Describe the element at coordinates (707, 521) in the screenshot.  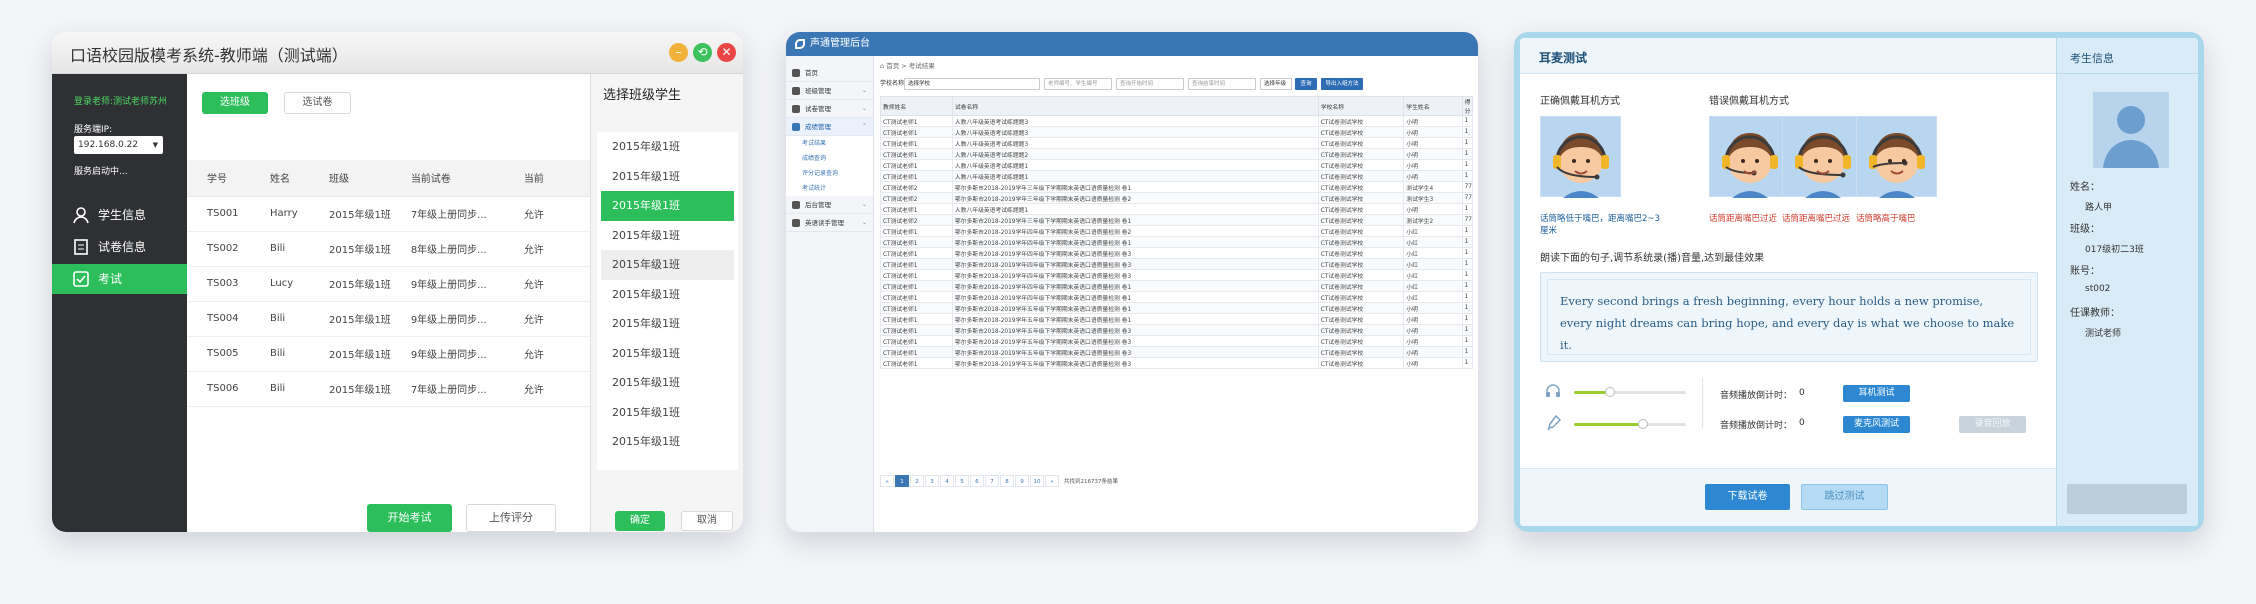
I see `dialog-cancel-button: 取消` at that location.